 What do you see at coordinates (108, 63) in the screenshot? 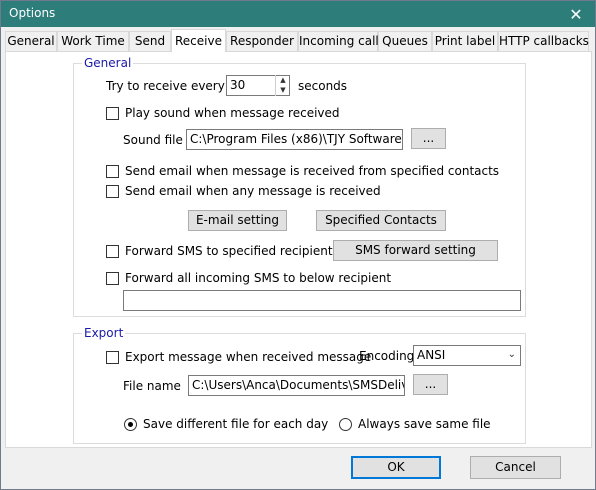
I see `general-legend: General` at bounding box center [108, 63].